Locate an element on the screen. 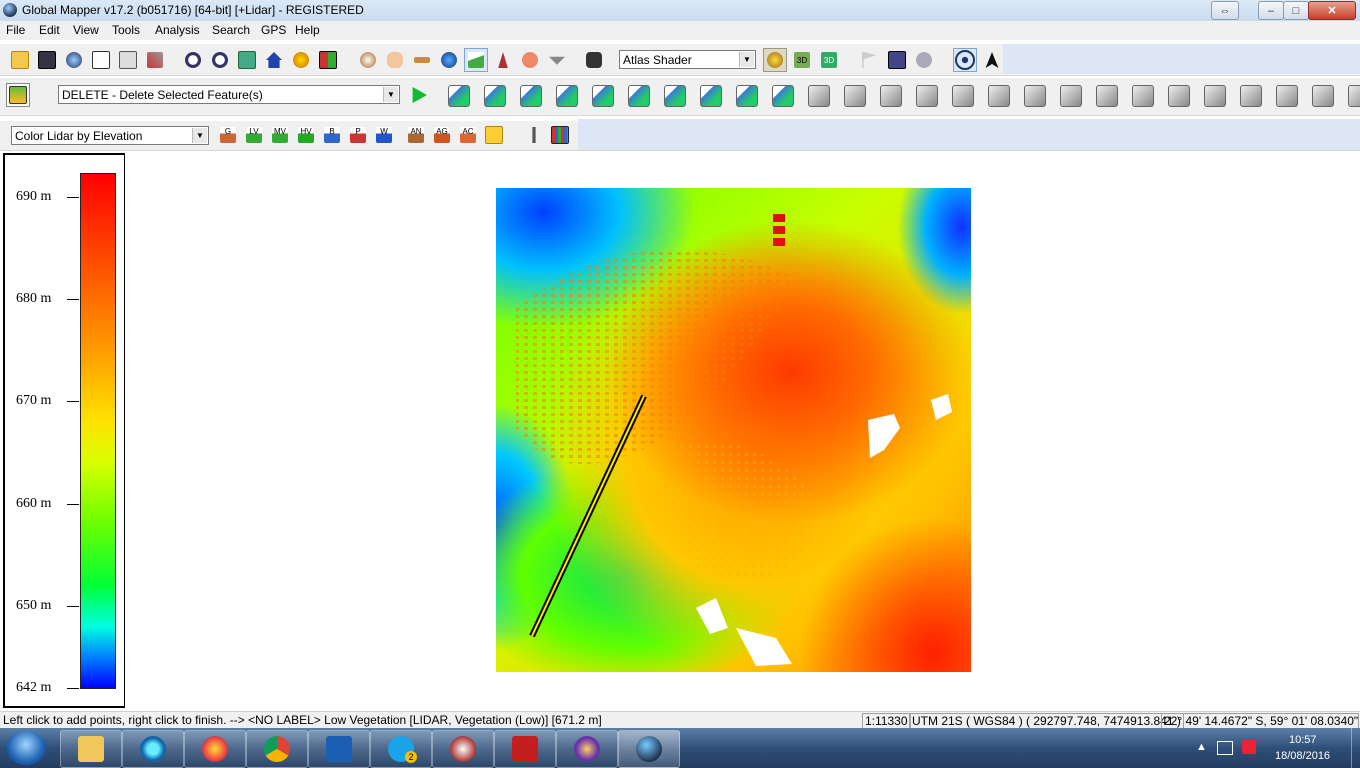 Image resolution: width=1360 pixels, height=768 pixels. show-desktop-button is located at coordinates (1355, 748).